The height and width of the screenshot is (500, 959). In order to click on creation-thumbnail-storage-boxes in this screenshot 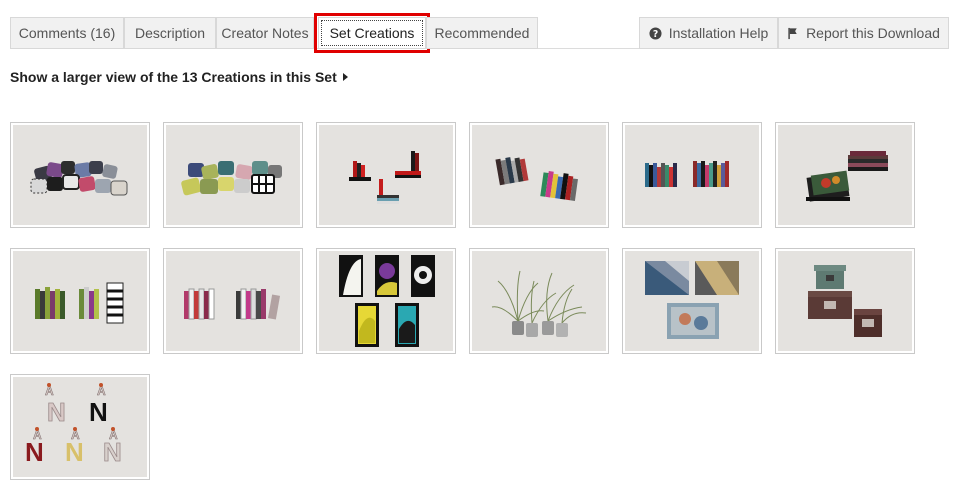, I will do `click(845, 301)`.